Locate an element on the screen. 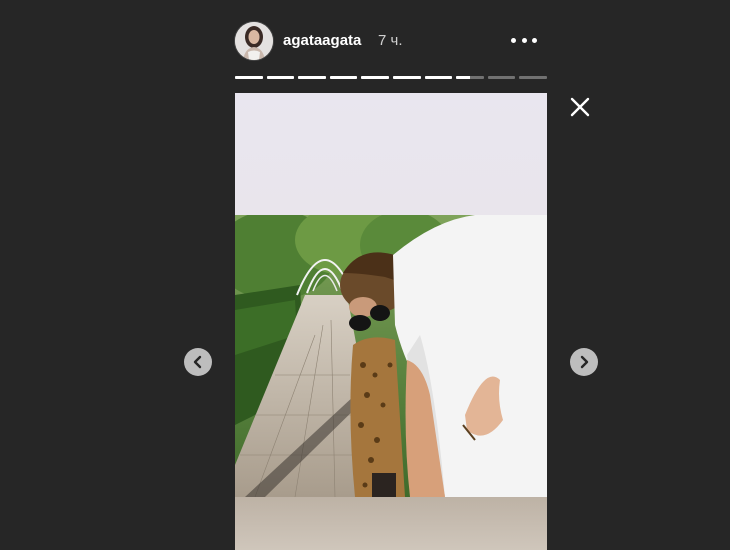 This screenshot has width=730, height=550. story-header: agataagata 7 ч. is located at coordinates (391, 42).